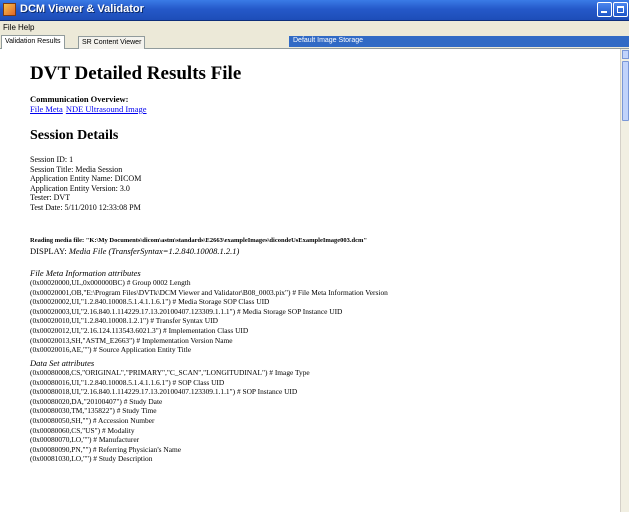 The image size is (629, 512). I want to click on scroll-up-icon, so click(625, 54).